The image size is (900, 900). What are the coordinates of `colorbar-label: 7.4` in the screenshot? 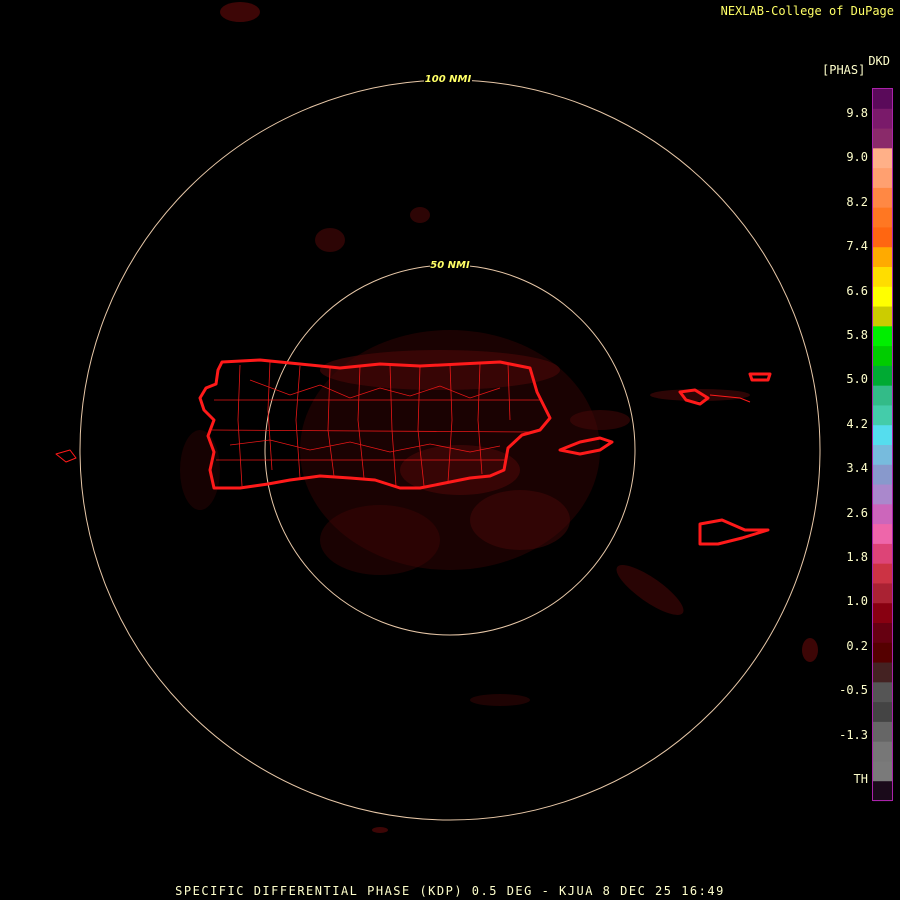 It's located at (857, 246).